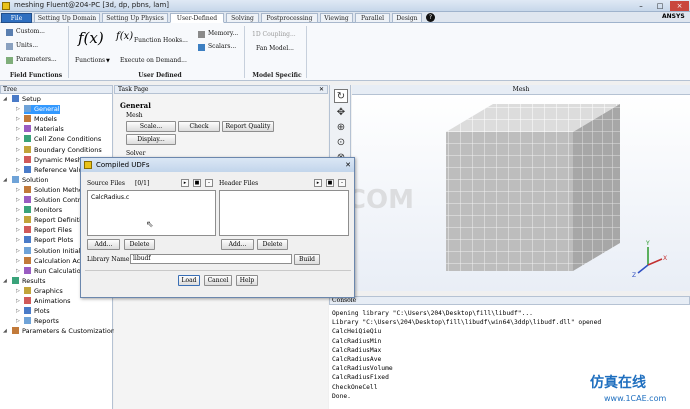 The width and height of the screenshot is (690, 409). What do you see at coordinates (151, 213) in the screenshot?
I see `source-files-list: CalcRadius.c ⇖` at bounding box center [151, 213].